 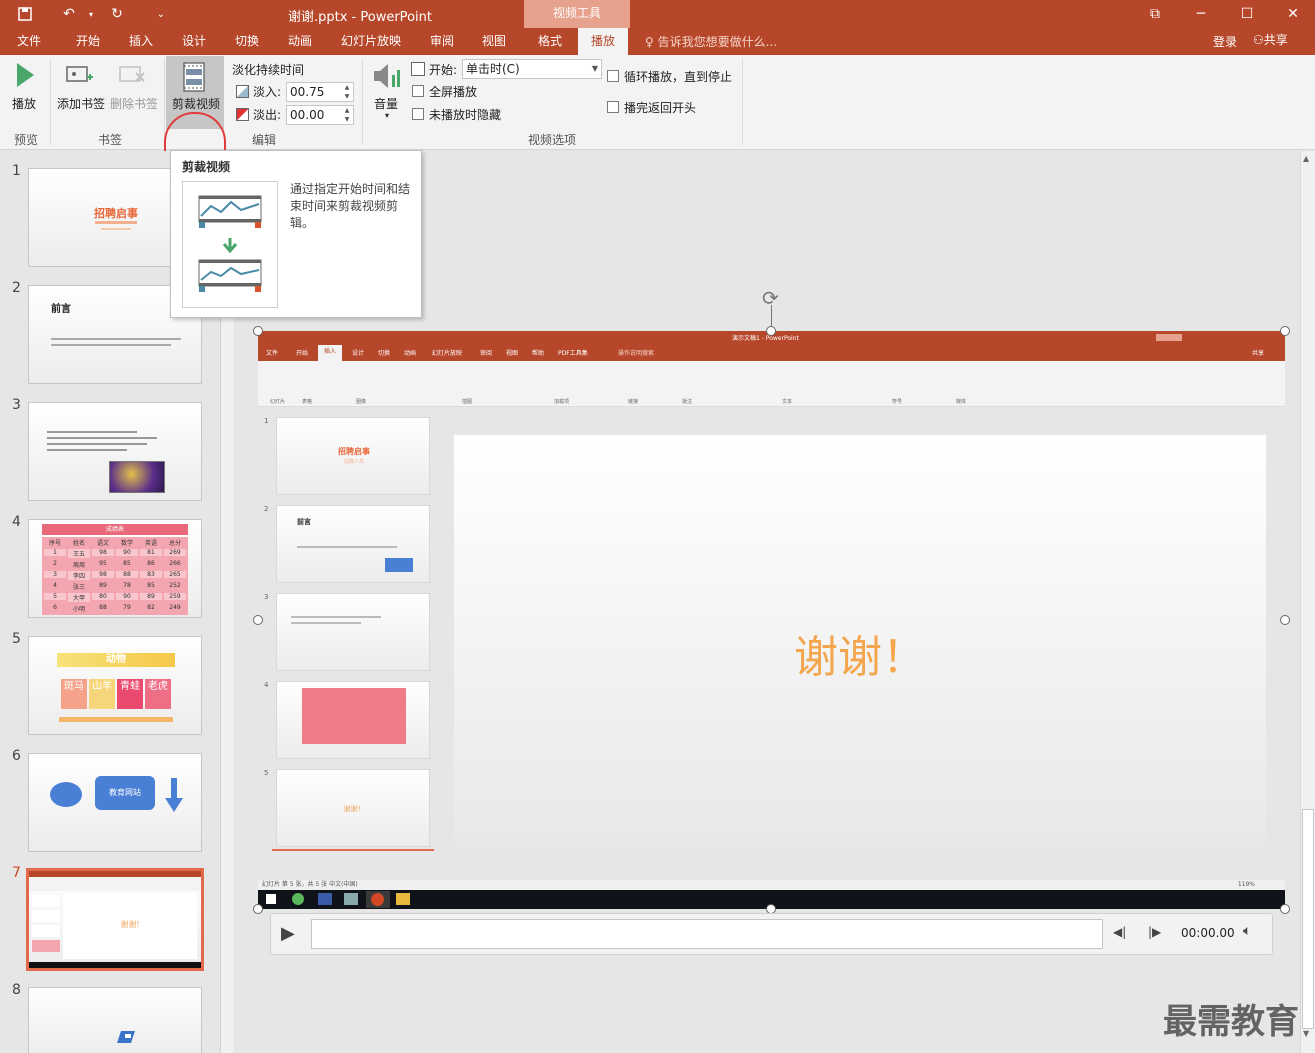 I want to click on volume-icon, so click(x=388, y=77).